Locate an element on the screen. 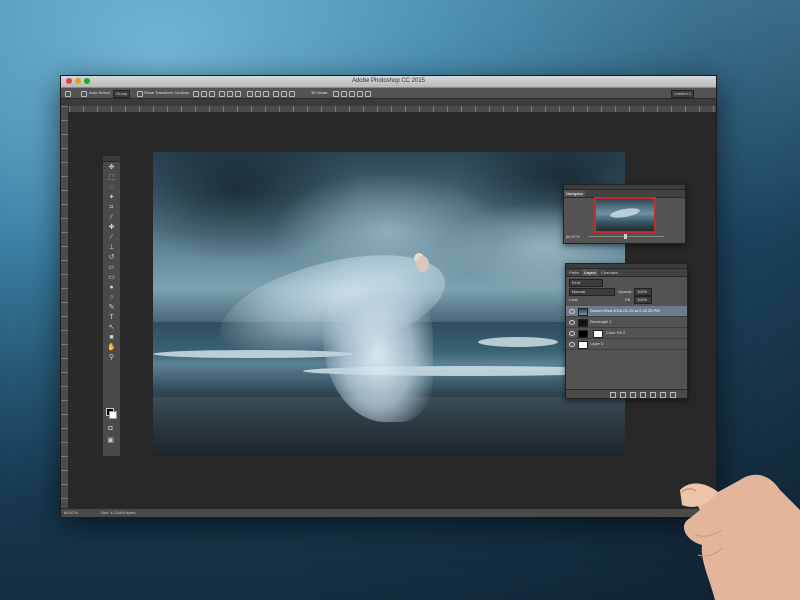  move-icon: ✥ is located at coordinates (111, 167).